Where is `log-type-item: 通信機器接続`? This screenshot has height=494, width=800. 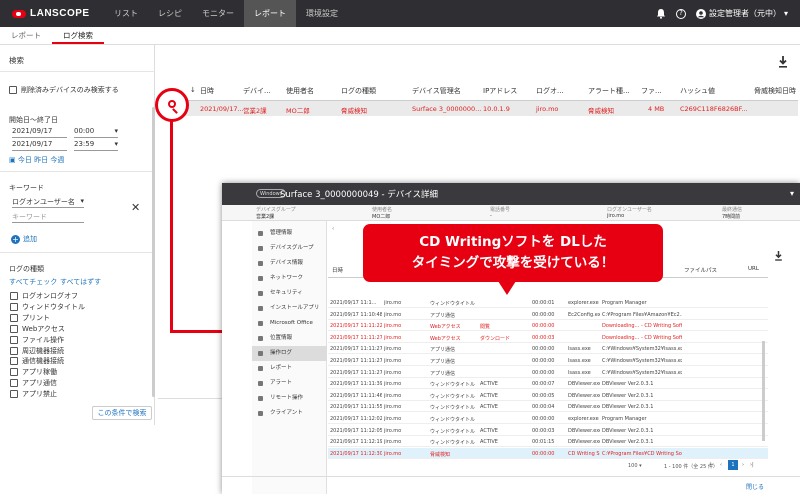
log-type-item: 通信機器接続 is located at coordinates (47, 361).